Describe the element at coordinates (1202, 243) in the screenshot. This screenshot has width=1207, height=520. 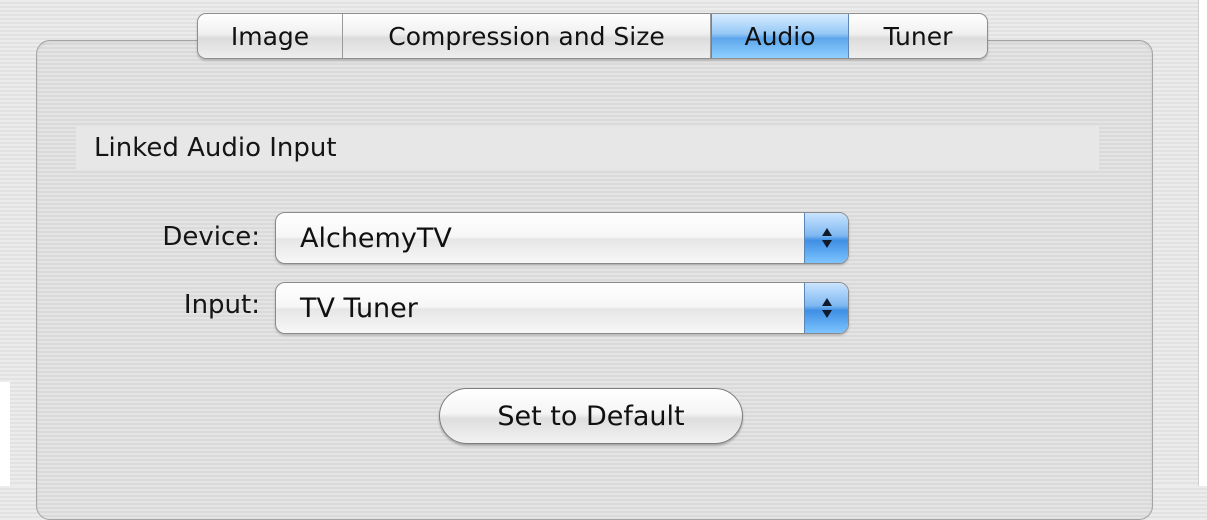
I see `window-right-edge` at that location.